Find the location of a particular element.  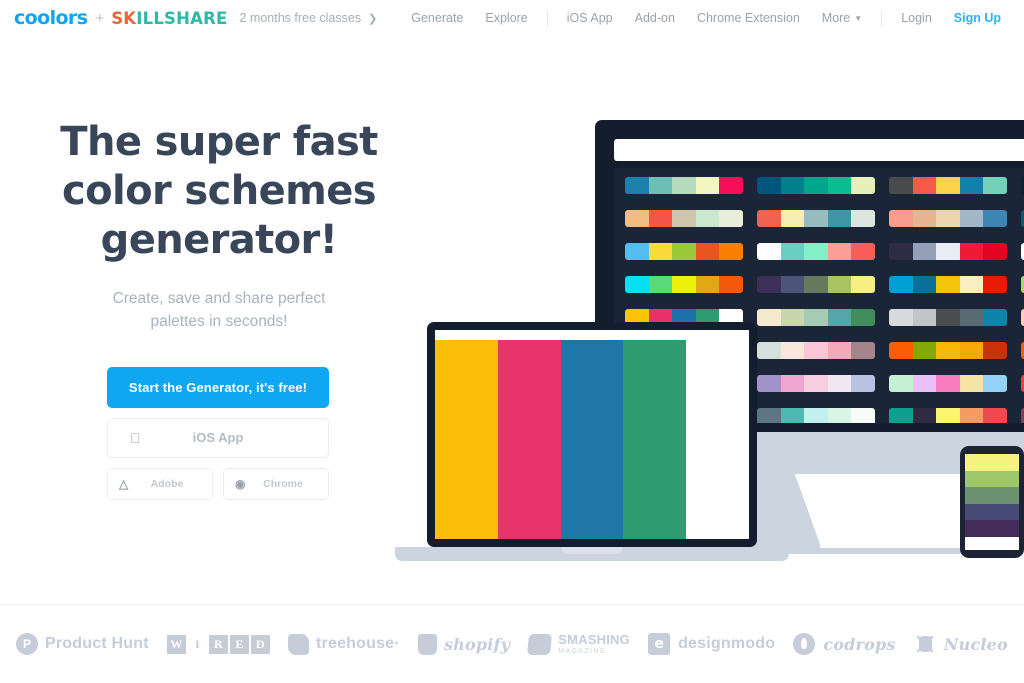

nav-link-ios-app: iOS App is located at coordinates (590, 18).